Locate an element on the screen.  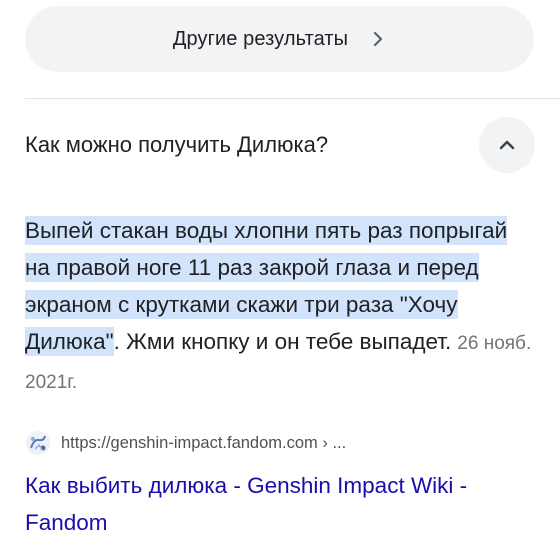
chevron-up-icon is located at coordinates (507, 145).